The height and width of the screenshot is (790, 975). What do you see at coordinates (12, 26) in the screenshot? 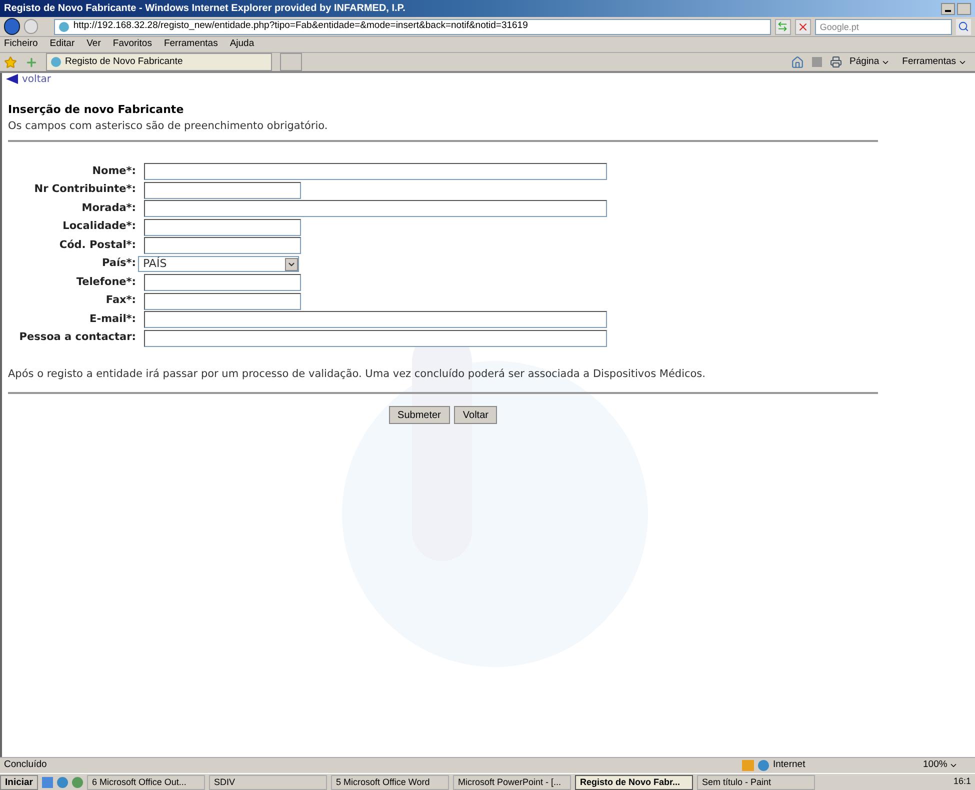
I see `back-button` at bounding box center [12, 26].